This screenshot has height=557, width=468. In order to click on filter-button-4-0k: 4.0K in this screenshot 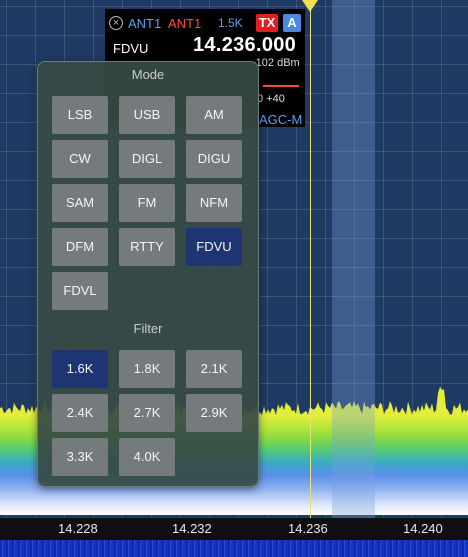, I will do `click(147, 457)`.